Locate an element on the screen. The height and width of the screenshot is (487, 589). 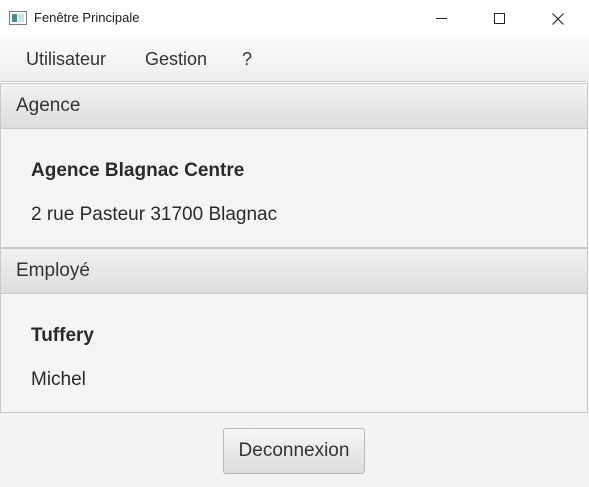
employe-pane-header: Employé is located at coordinates (294, 271).